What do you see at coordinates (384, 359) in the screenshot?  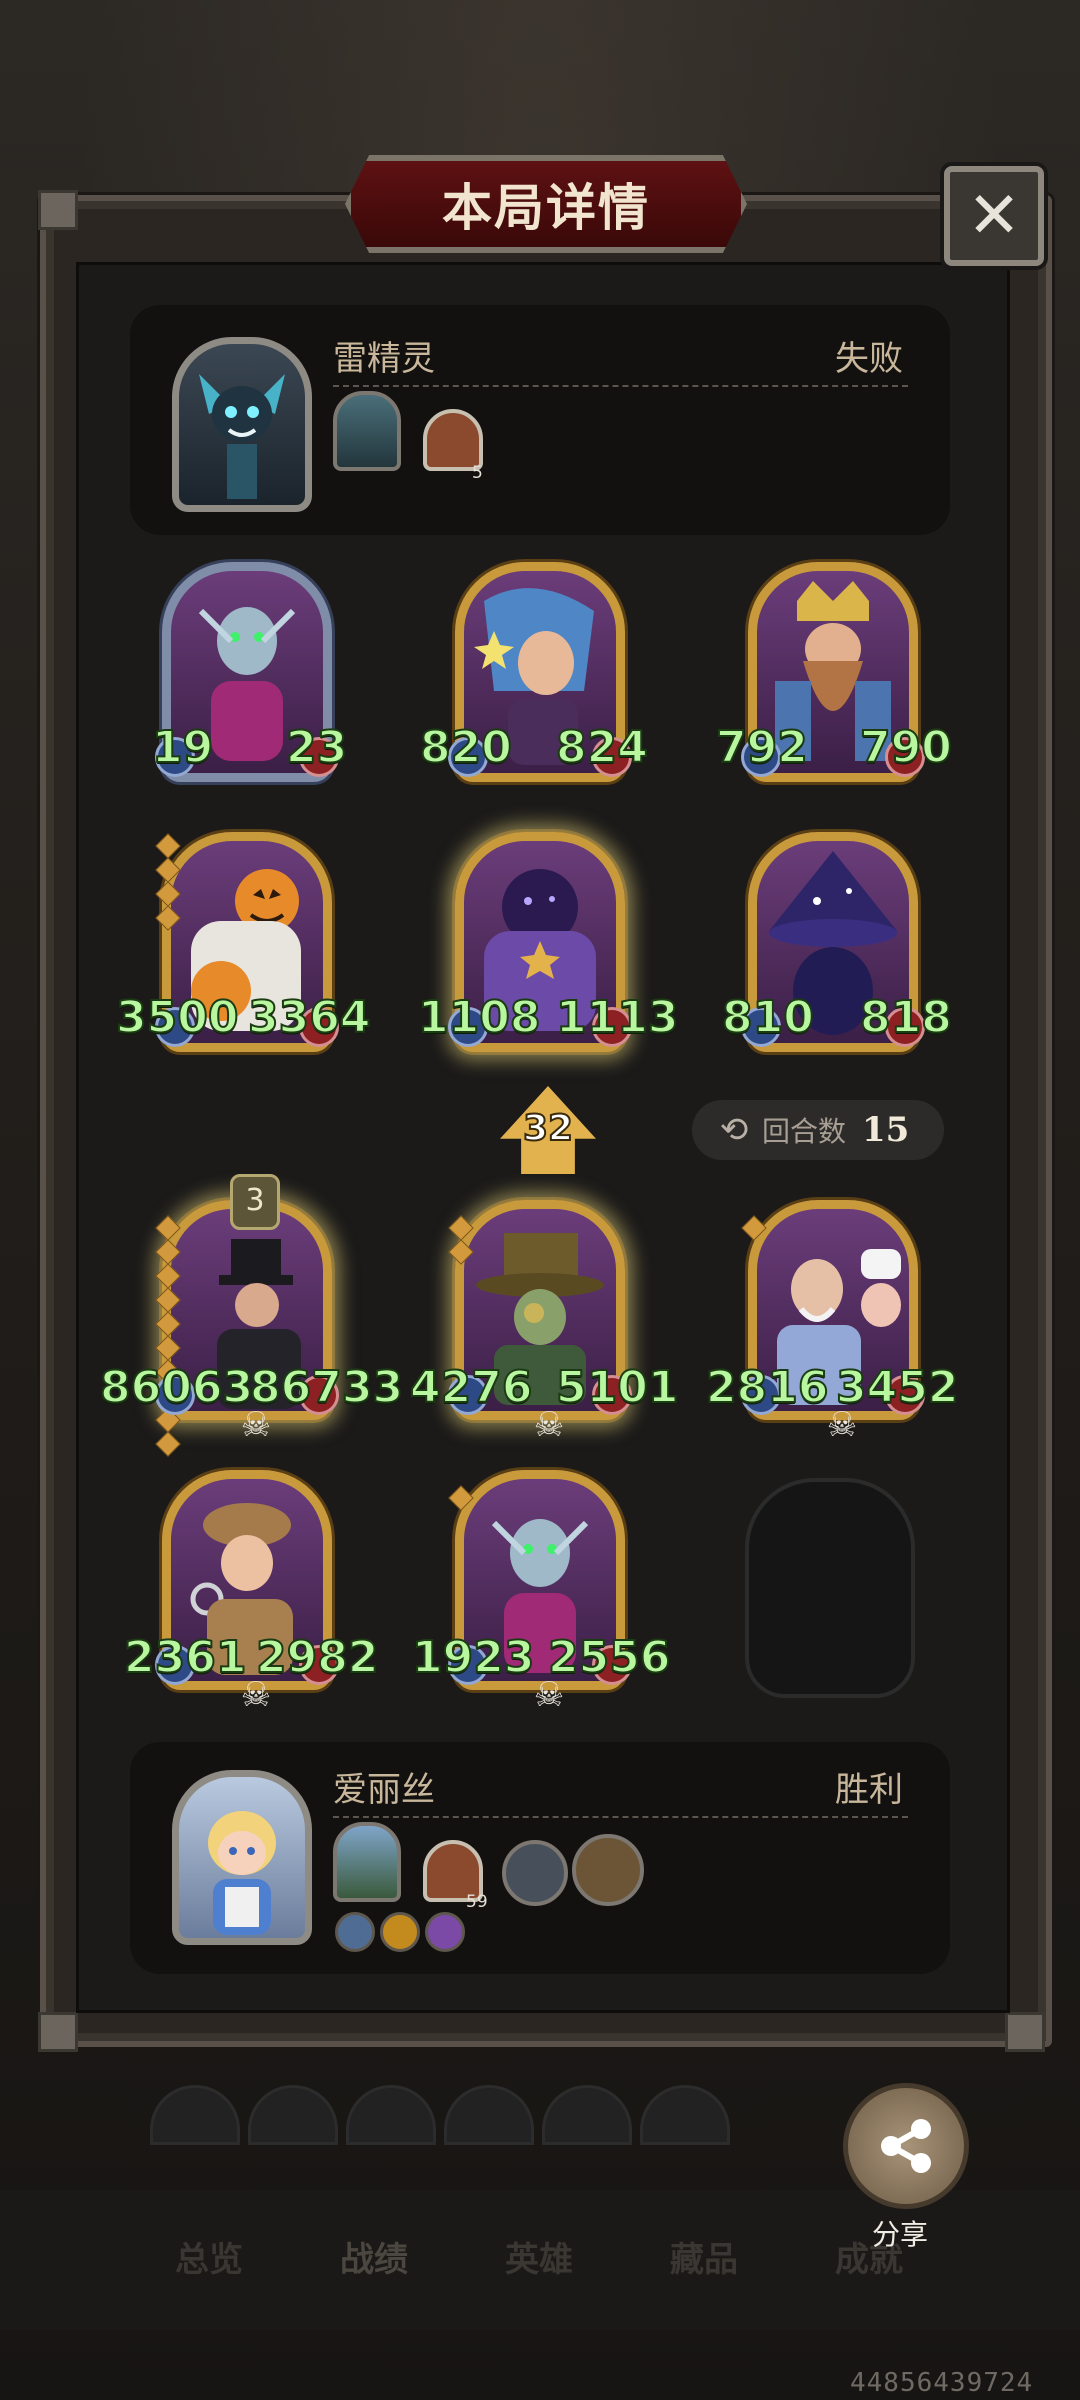 I see `opponent-name: 雷精灵` at bounding box center [384, 359].